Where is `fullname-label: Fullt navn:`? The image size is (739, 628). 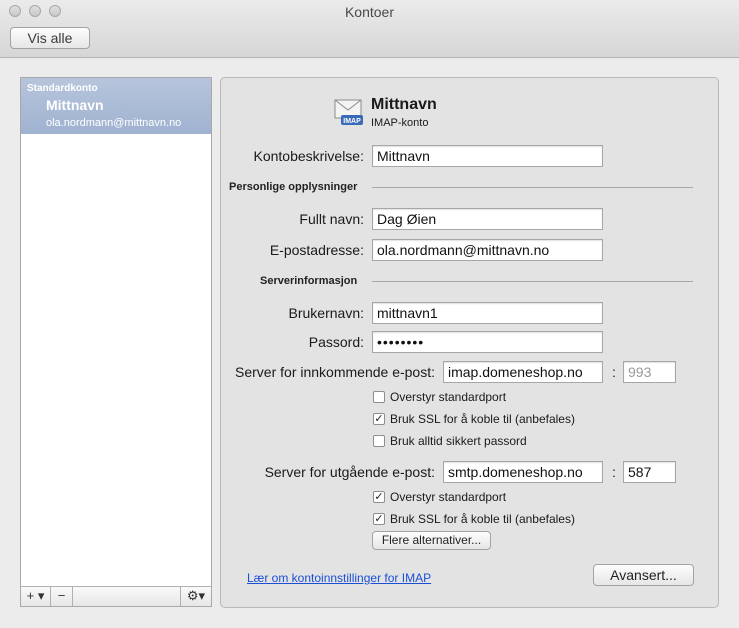
fullname-label: Fullt navn: is located at coordinates (331, 219).